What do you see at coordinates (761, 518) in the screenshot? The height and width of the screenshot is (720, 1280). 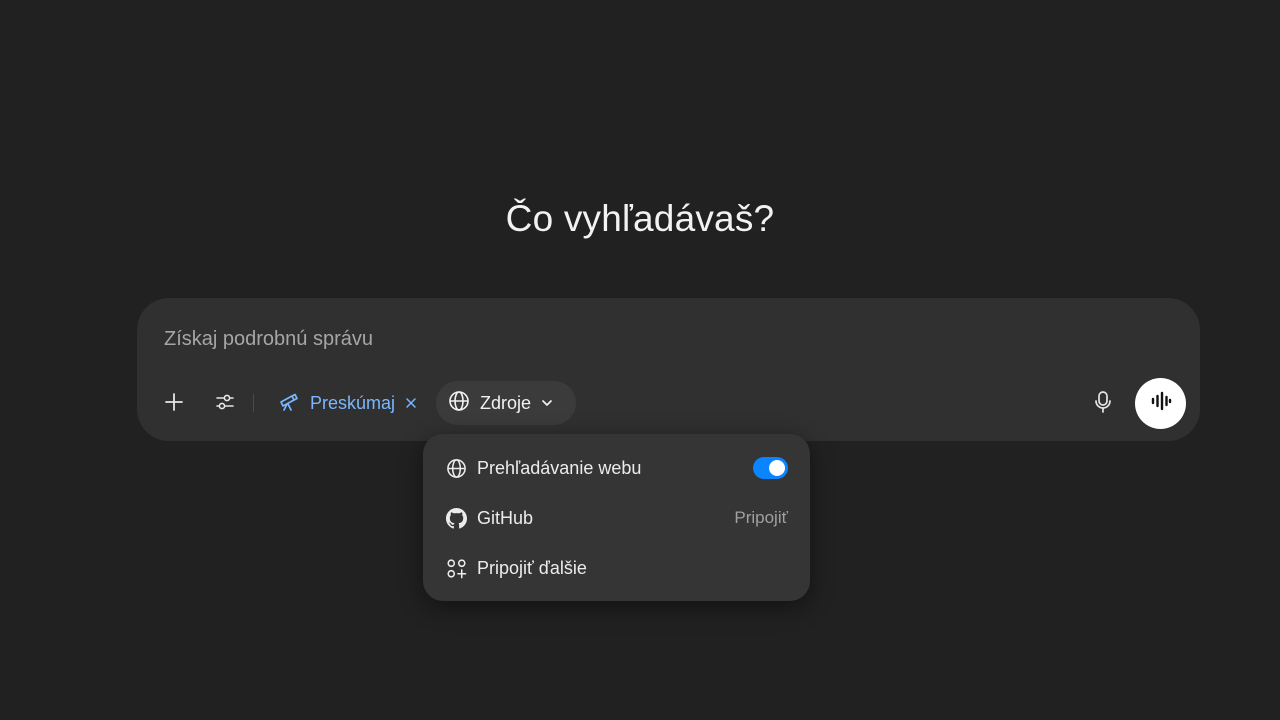 I see `github-connect-link: Pripojiť` at bounding box center [761, 518].